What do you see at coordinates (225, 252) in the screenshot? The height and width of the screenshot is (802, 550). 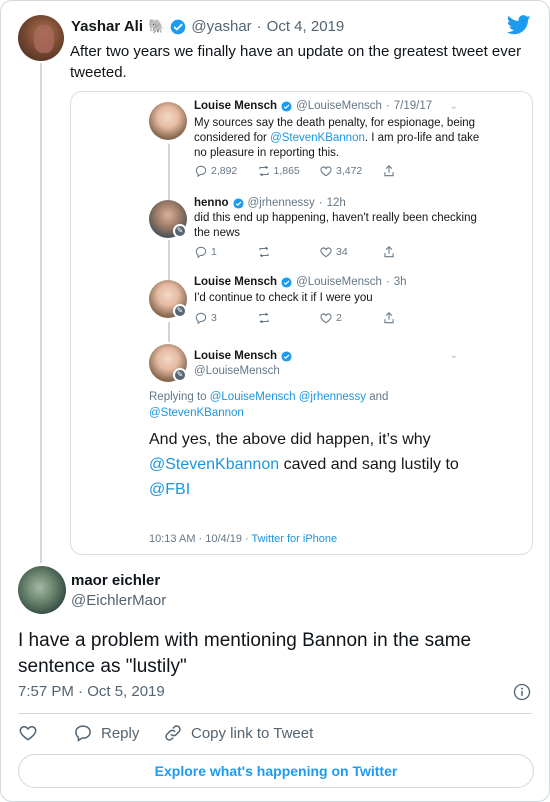 I see `embed-reply-count: 1` at bounding box center [225, 252].